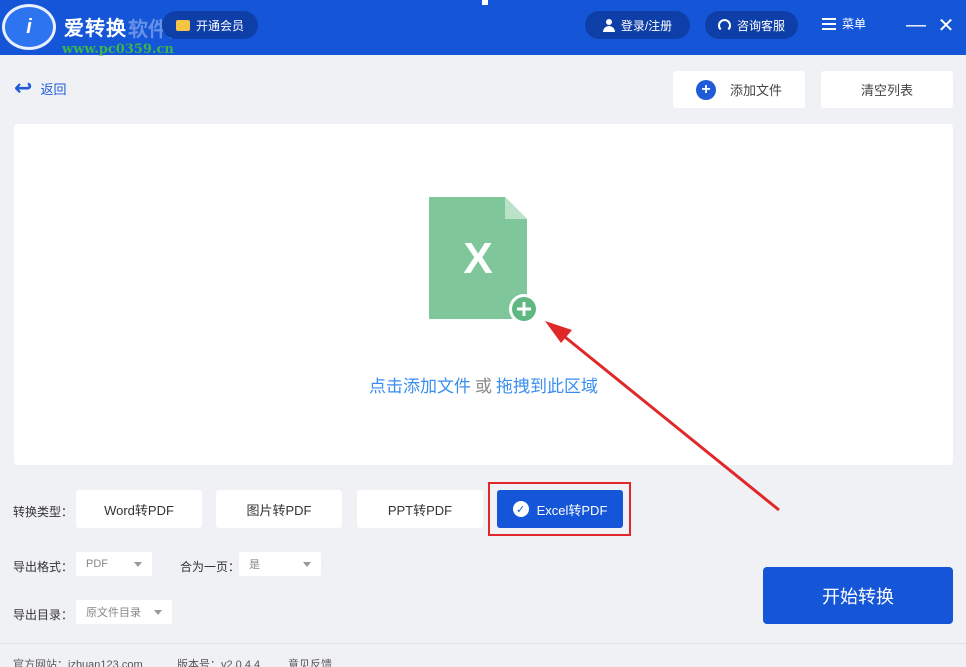 The width and height of the screenshot is (966, 667). What do you see at coordinates (420, 386) in the screenshot?
I see `click-add-link: 点击添加文件` at bounding box center [420, 386].